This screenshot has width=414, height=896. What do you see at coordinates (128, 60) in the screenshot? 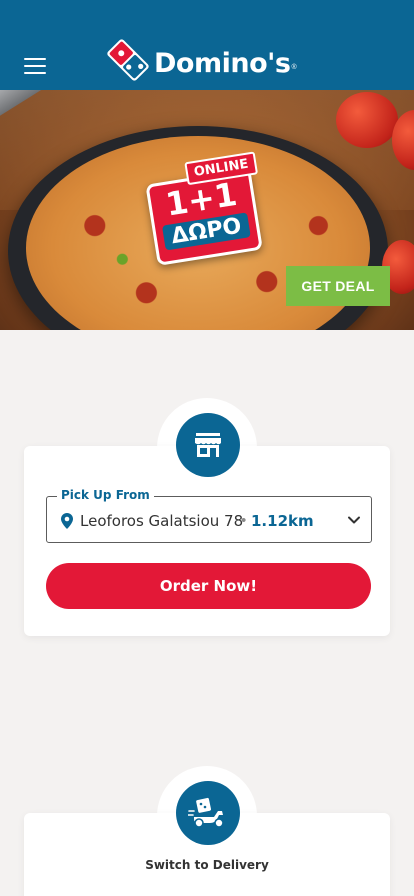
I see `dominos-domino-logo-icon` at bounding box center [128, 60].